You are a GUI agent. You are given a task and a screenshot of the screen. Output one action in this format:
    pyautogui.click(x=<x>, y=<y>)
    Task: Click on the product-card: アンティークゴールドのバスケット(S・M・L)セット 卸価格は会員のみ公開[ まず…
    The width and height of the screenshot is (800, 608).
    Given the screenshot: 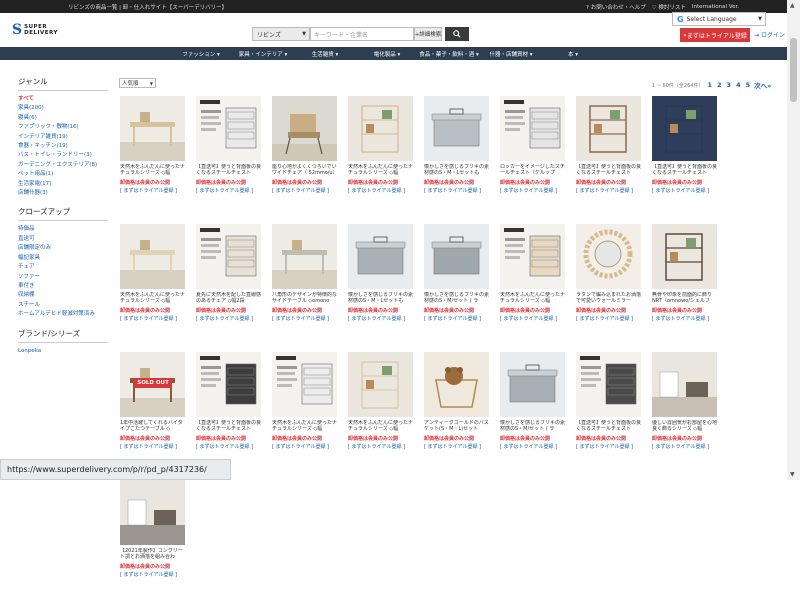 What is the action you would take?
    pyautogui.click(x=460, y=416)
    